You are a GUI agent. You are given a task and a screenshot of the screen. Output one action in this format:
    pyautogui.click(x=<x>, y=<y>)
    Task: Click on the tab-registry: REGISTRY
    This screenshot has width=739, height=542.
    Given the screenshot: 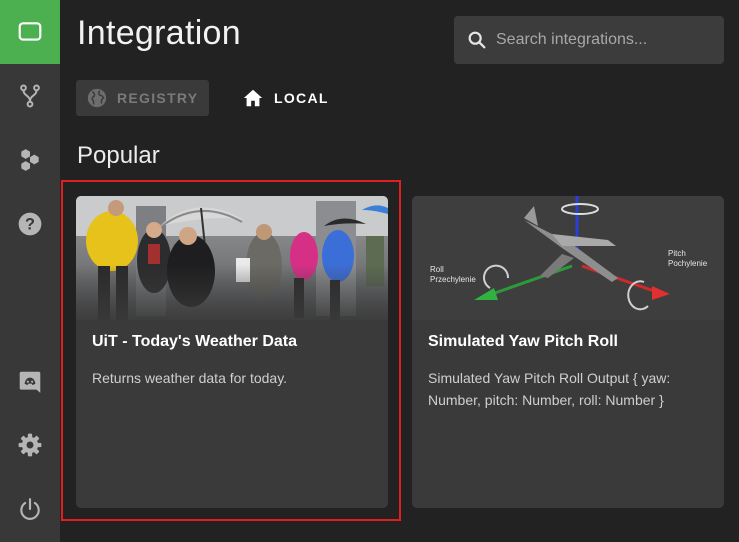 What is the action you would take?
    pyautogui.click(x=142, y=98)
    